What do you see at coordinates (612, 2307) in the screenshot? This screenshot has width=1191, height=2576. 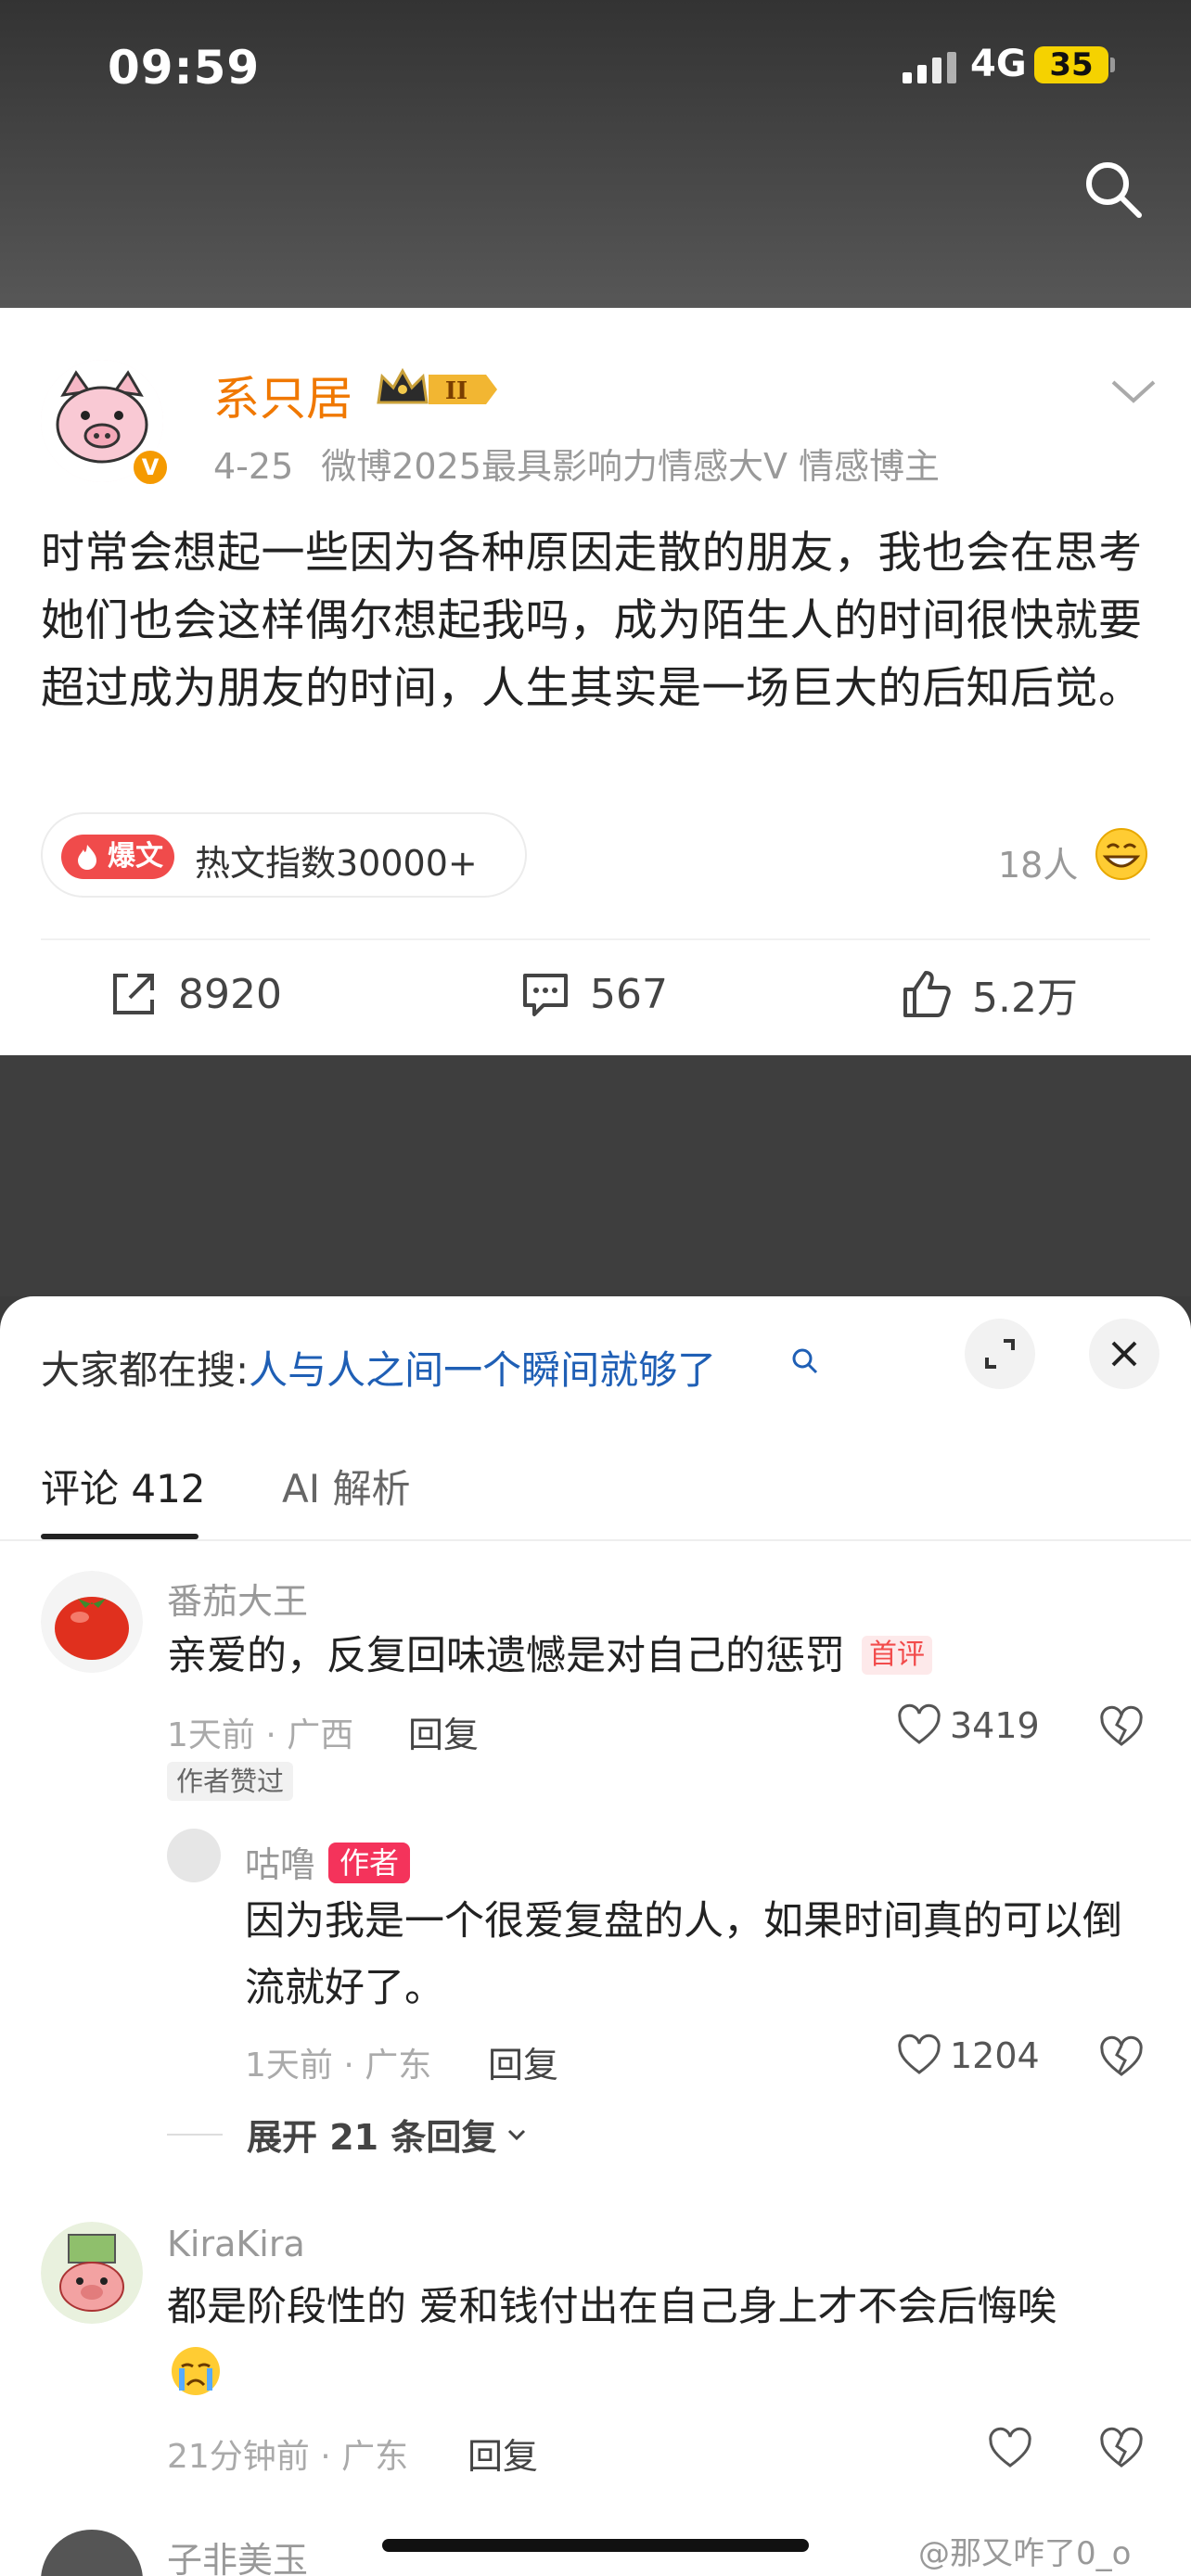 I see `comment-text: 都是阶段性的 爱和钱付出在自己身上才不会后悔唉` at bounding box center [612, 2307].